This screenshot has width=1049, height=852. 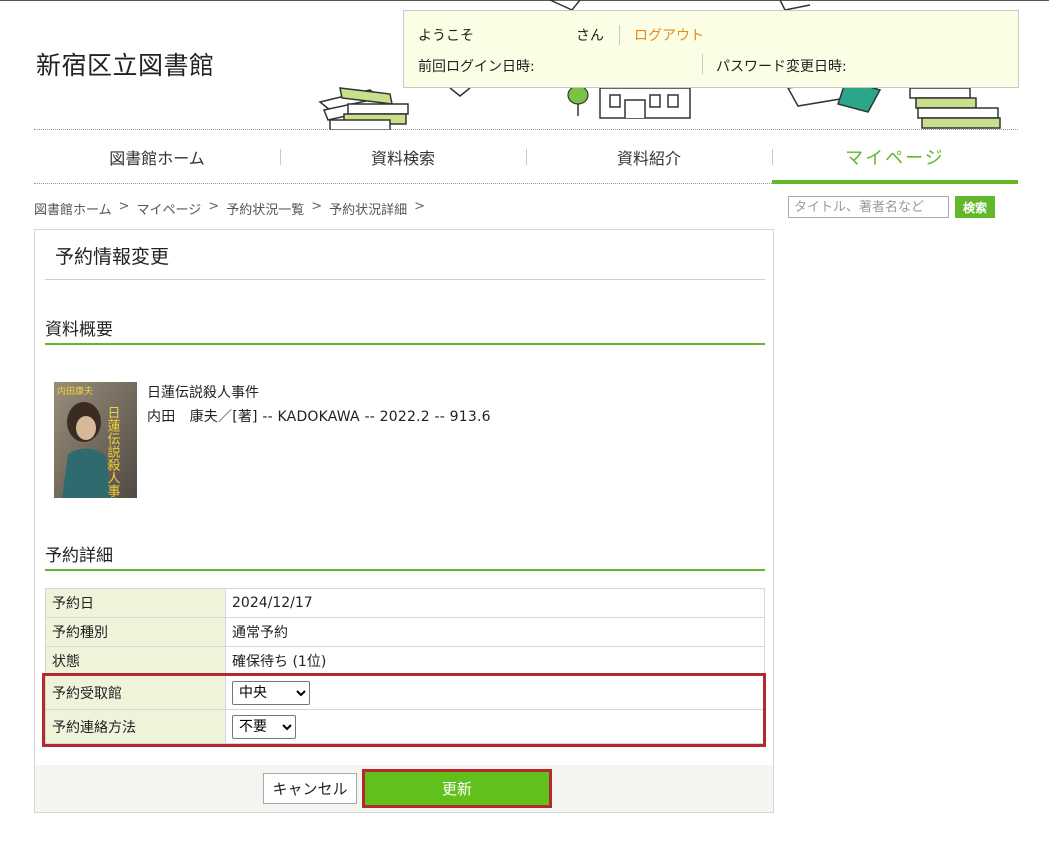 I want to click on book-title: 日蓮伝説殺人事件, so click(x=203, y=392).